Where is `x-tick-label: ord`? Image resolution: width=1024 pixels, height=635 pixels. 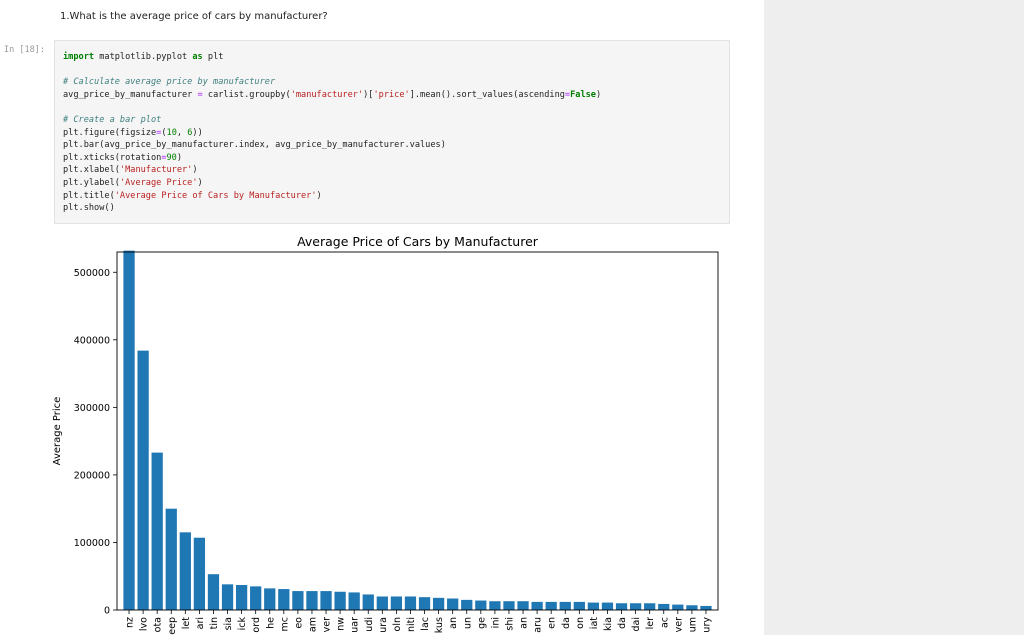
x-tick-label: ord is located at coordinates (256, 625).